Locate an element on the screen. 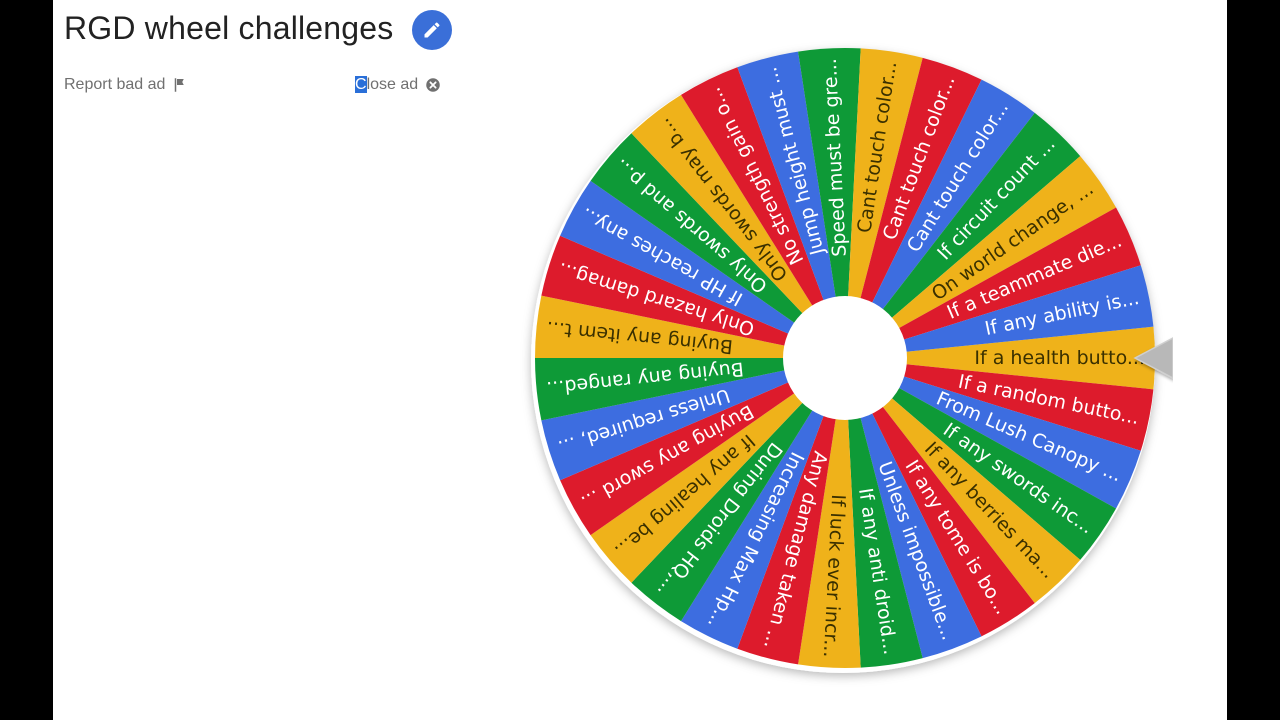  close-ad-selected-char: C is located at coordinates (361, 84).